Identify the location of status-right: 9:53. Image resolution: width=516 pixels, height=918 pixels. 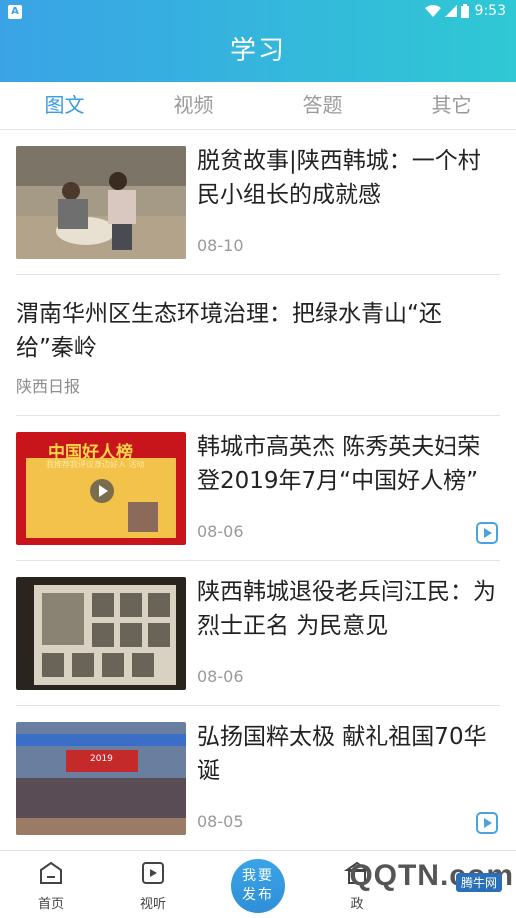
(465, 11).